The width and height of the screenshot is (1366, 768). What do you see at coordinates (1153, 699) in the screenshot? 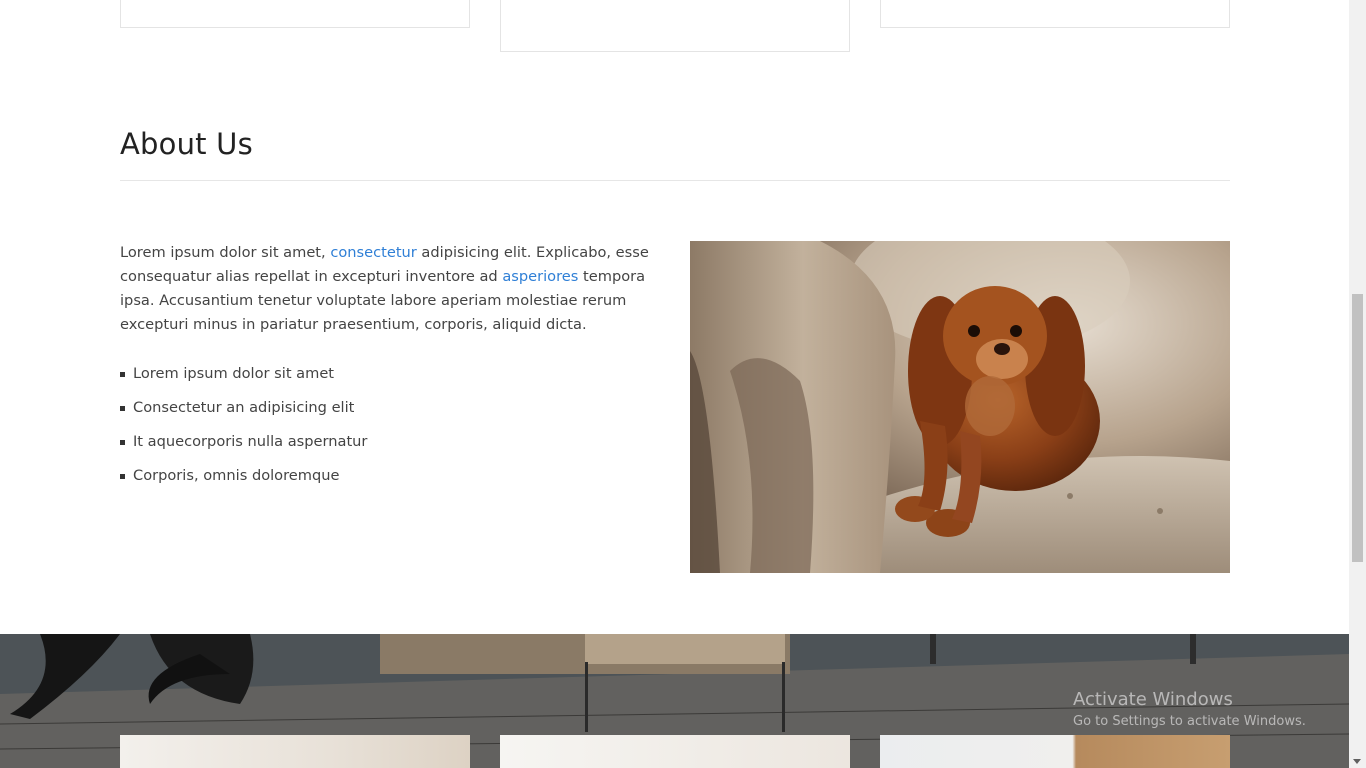
I see `watermark-title: Activate Windows` at bounding box center [1153, 699].